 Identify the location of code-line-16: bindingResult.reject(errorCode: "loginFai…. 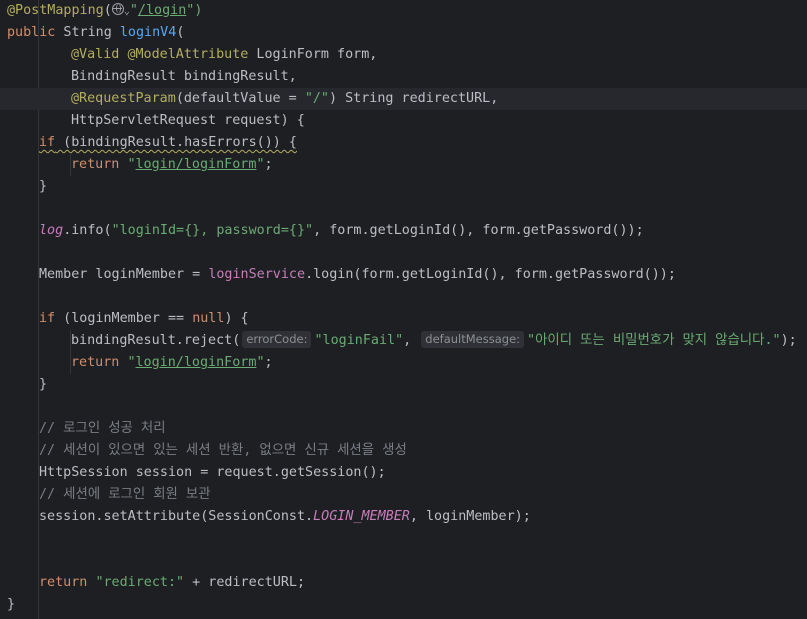
(439, 341).